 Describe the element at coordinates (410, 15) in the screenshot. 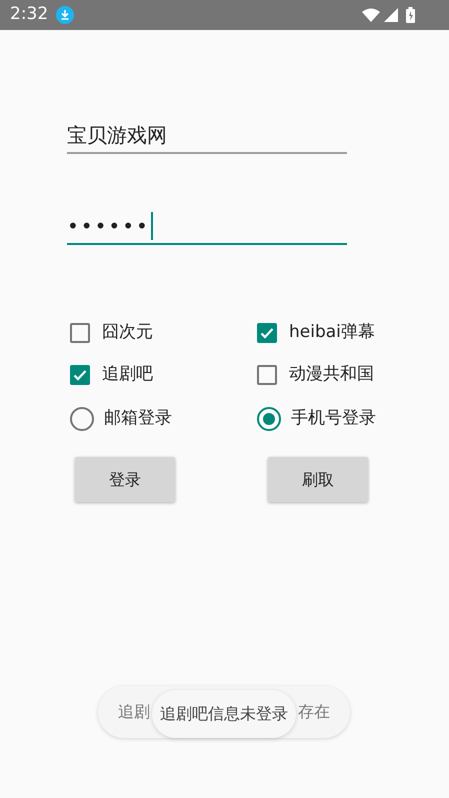

I see `battery-icon` at that location.